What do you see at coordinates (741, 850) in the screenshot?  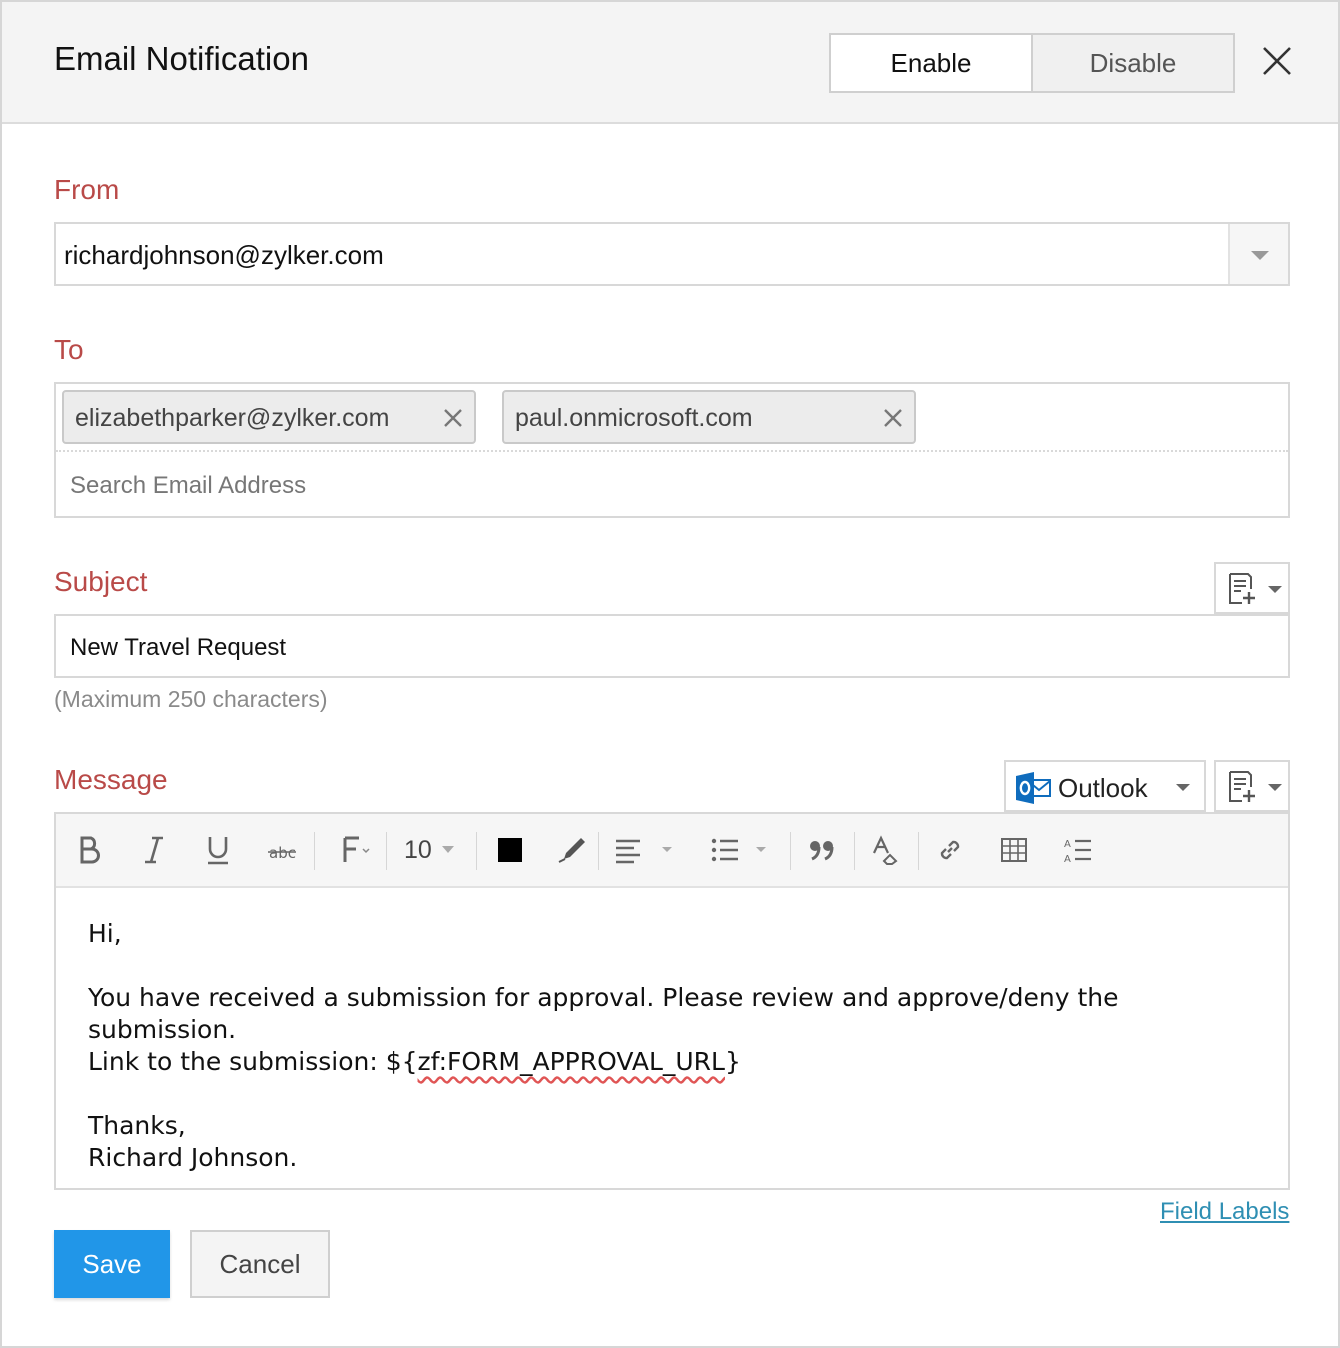 I see `list-icon` at bounding box center [741, 850].